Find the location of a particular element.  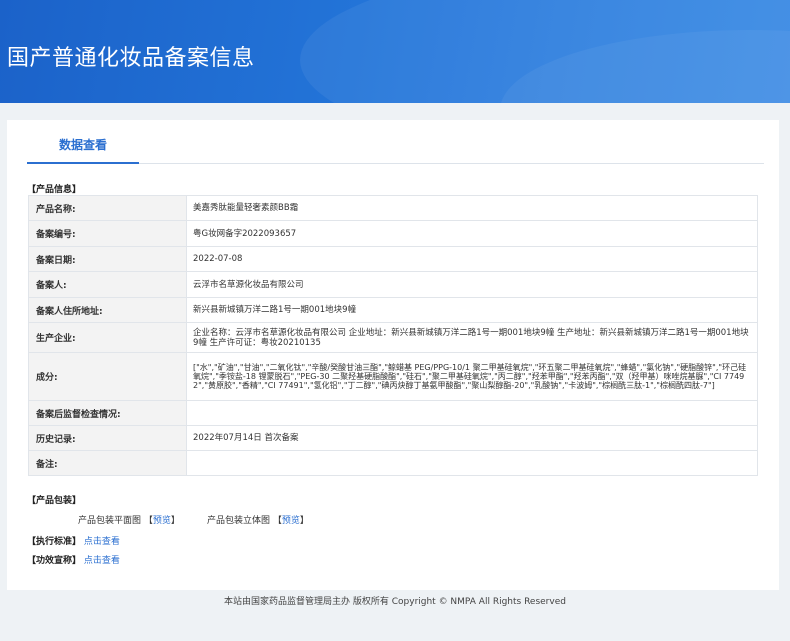

table-row: 备案人住所地址: 新兴县新城镇万洋二路1号一期001地块9幢 is located at coordinates (393, 310).